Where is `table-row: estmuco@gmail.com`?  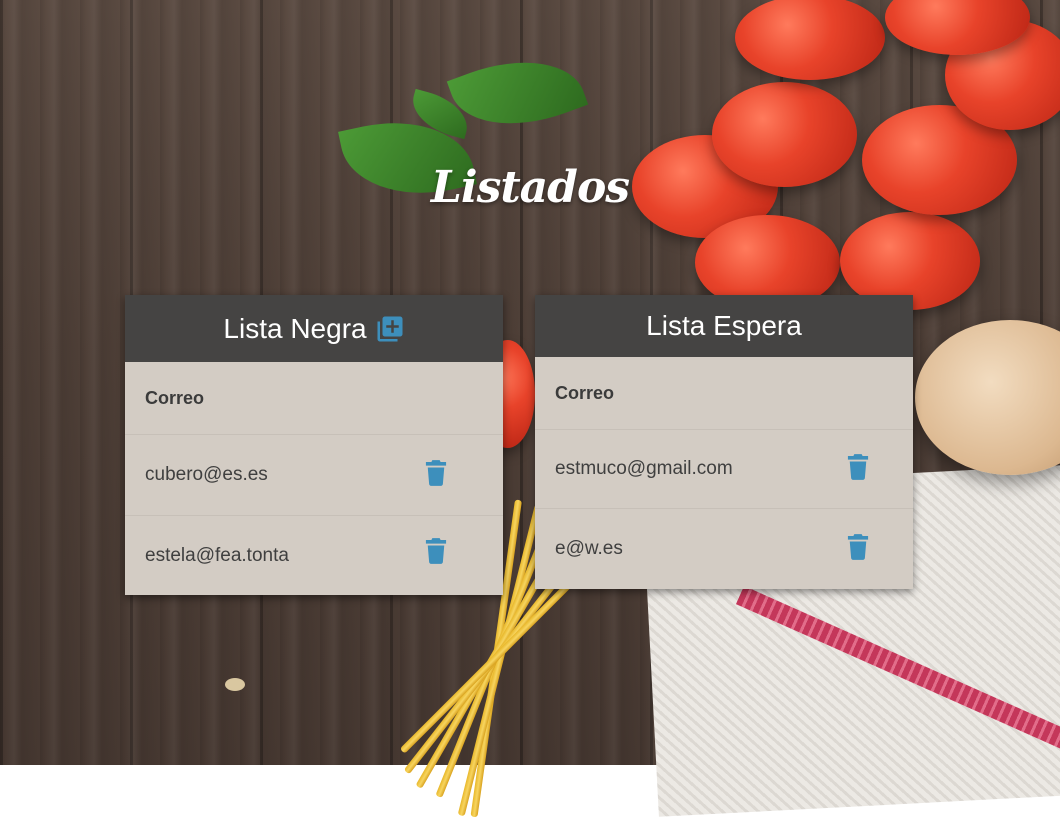 table-row: estmuco@gmail.com is located at coordinates (724, 468).